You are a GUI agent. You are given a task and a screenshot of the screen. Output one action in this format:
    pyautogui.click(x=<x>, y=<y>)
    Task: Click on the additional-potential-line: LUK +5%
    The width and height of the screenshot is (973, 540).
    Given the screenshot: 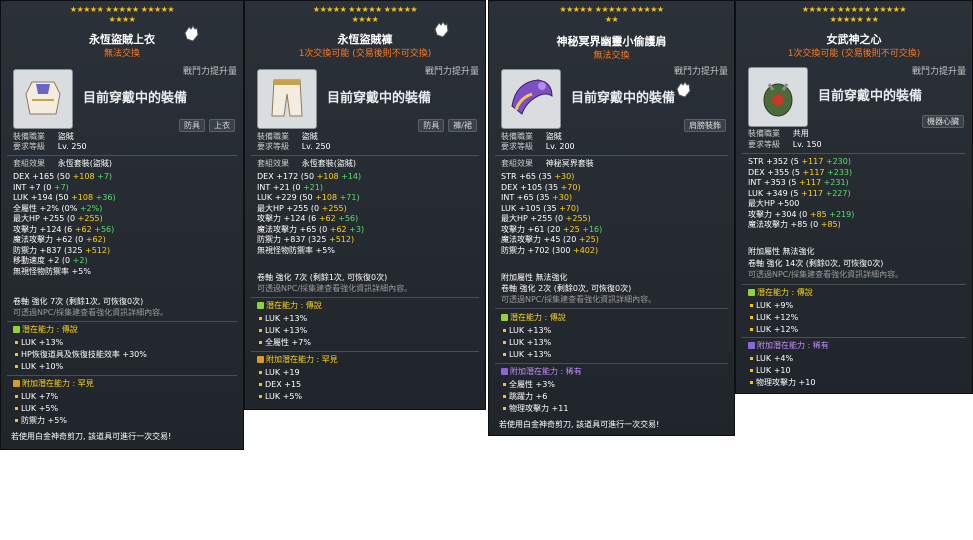 What is the action you would take?
    pyautogui.click(x=284, y=396)
    